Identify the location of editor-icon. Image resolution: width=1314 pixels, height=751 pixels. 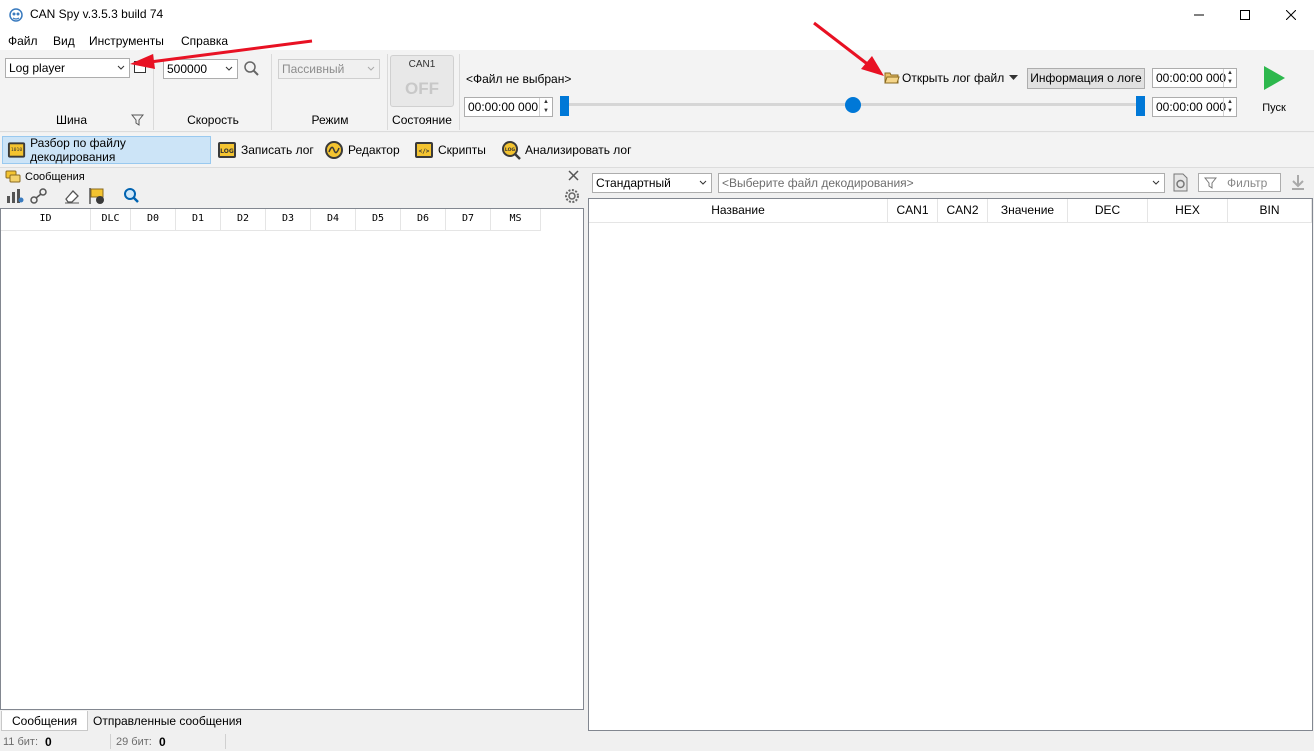
(334, 150).